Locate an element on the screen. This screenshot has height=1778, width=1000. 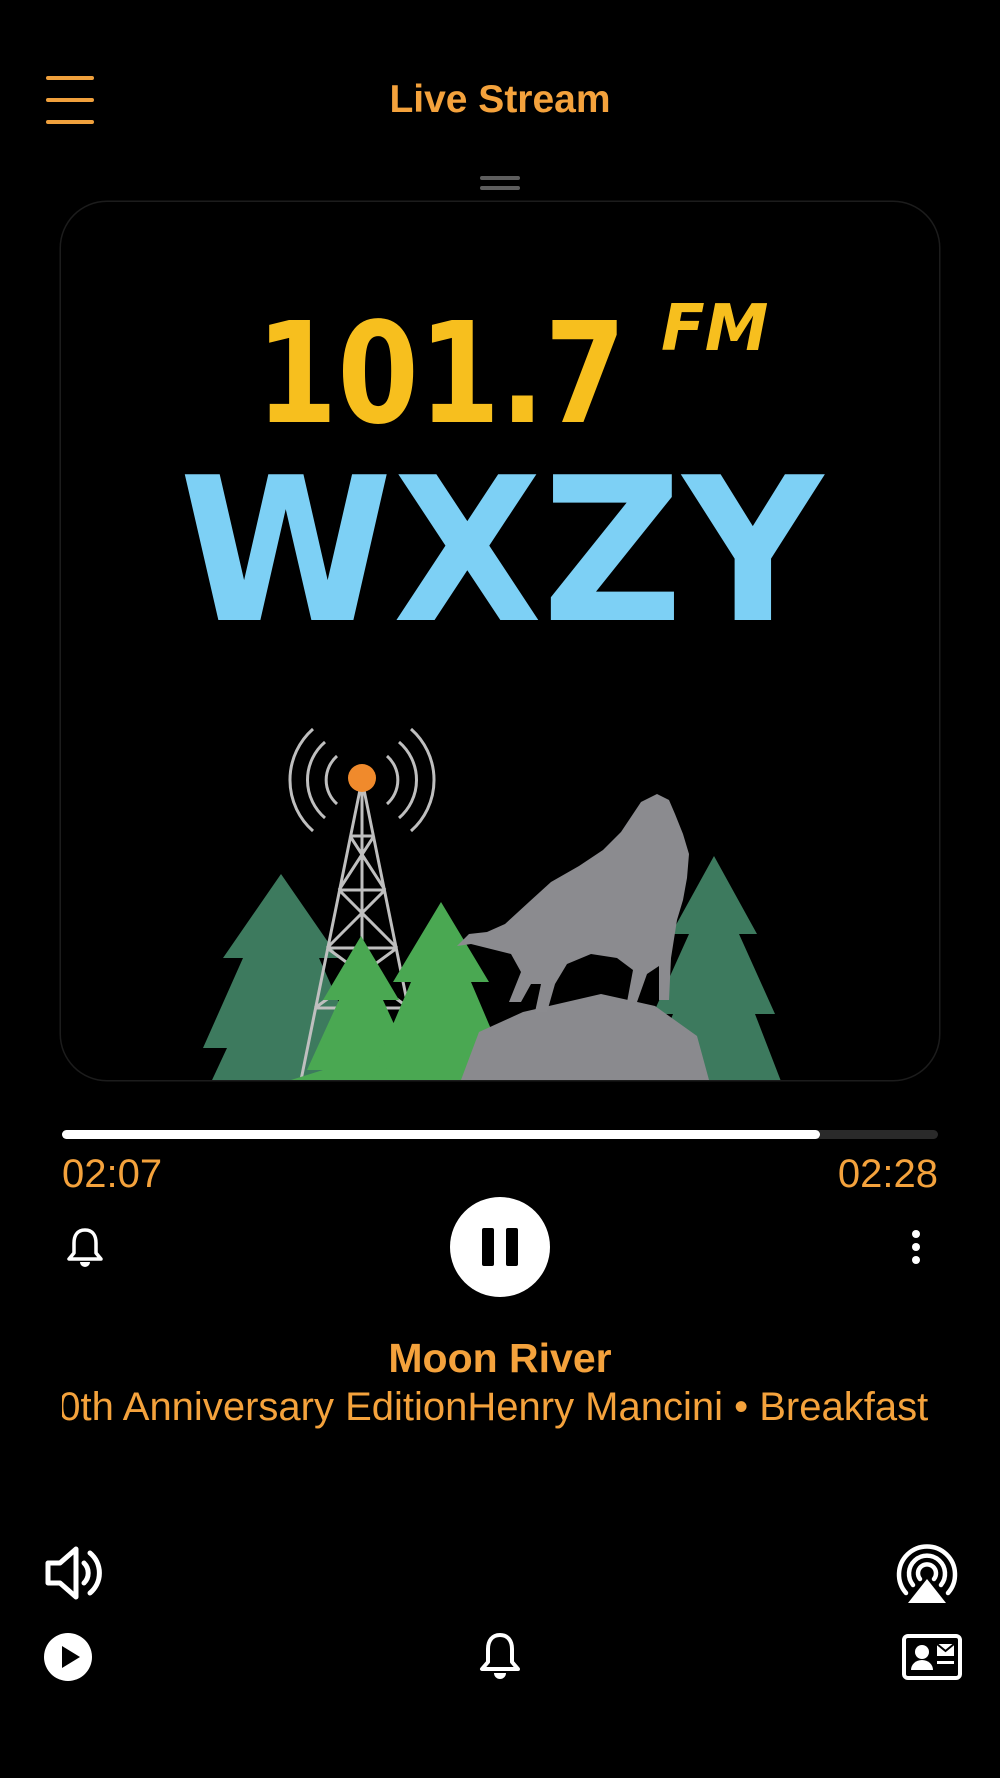
remaining-time: 02:28 is located at coordinates (887, 1174).